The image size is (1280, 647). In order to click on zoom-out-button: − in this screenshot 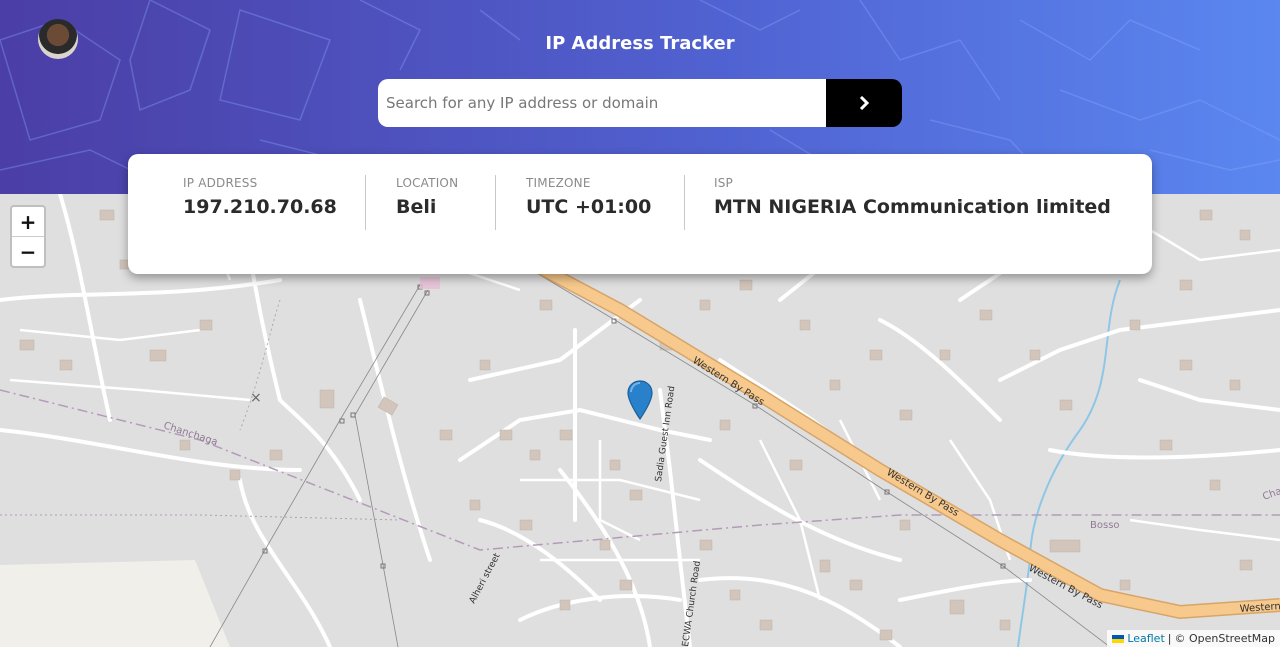, I will do `click(28, 251)`.